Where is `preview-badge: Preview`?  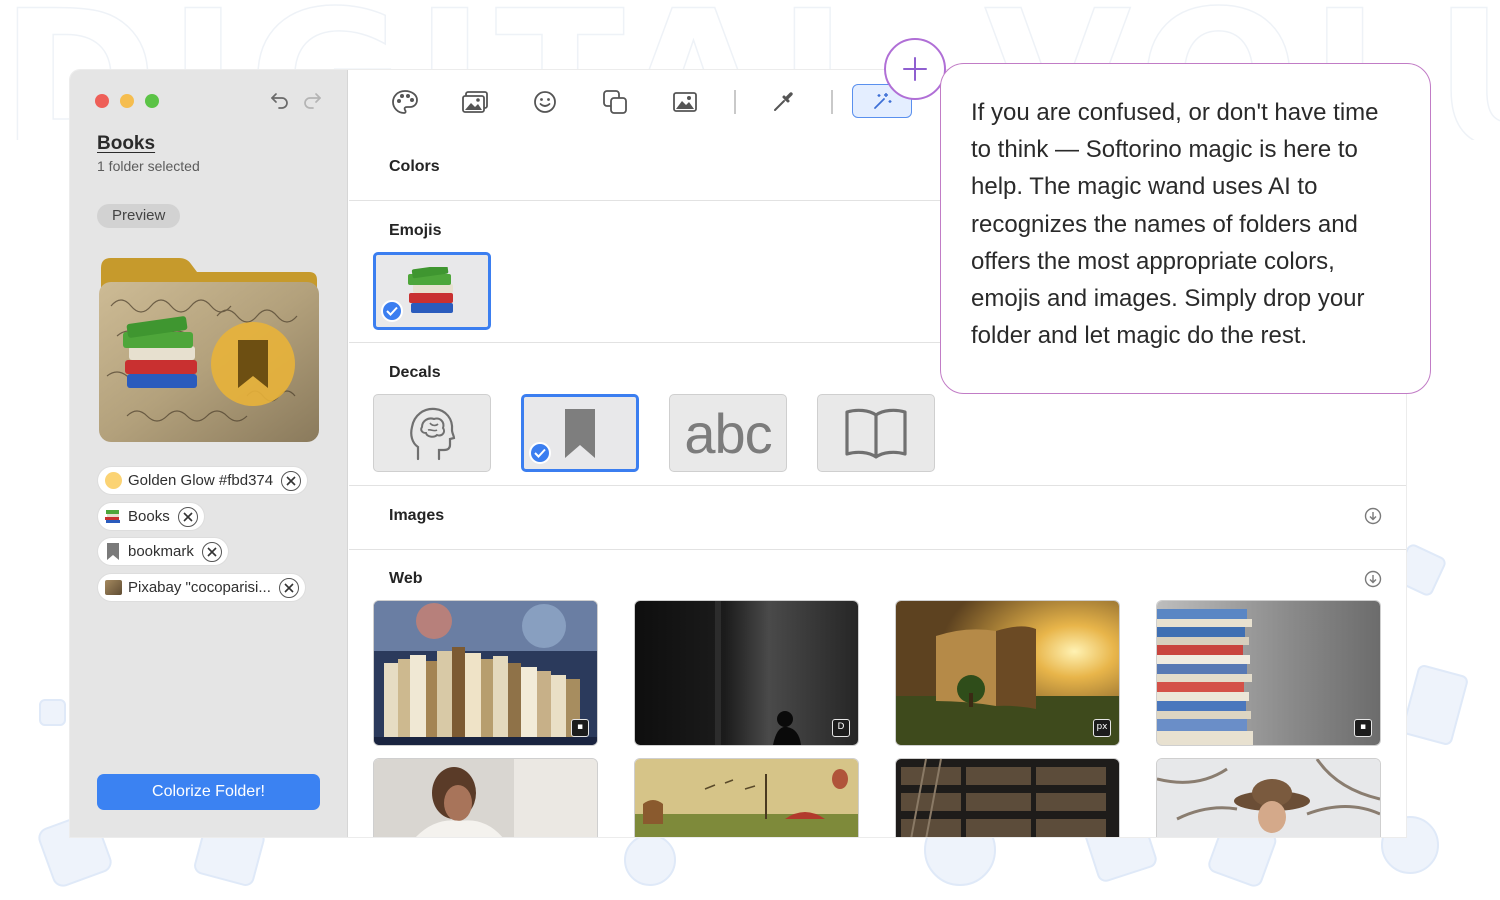
preview-badge: Preview is located at coordinates (139, 216).